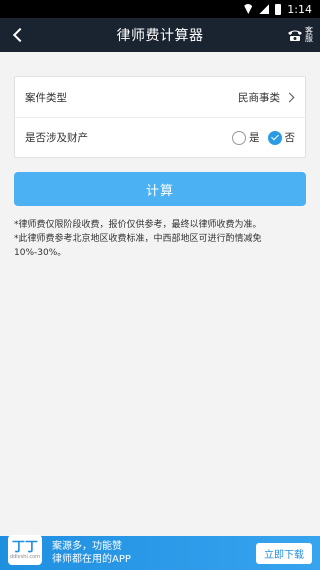 This screenshot has height=570, width=320. I want to click on logo-sub: ddlvshi.com, so click(25, 556).